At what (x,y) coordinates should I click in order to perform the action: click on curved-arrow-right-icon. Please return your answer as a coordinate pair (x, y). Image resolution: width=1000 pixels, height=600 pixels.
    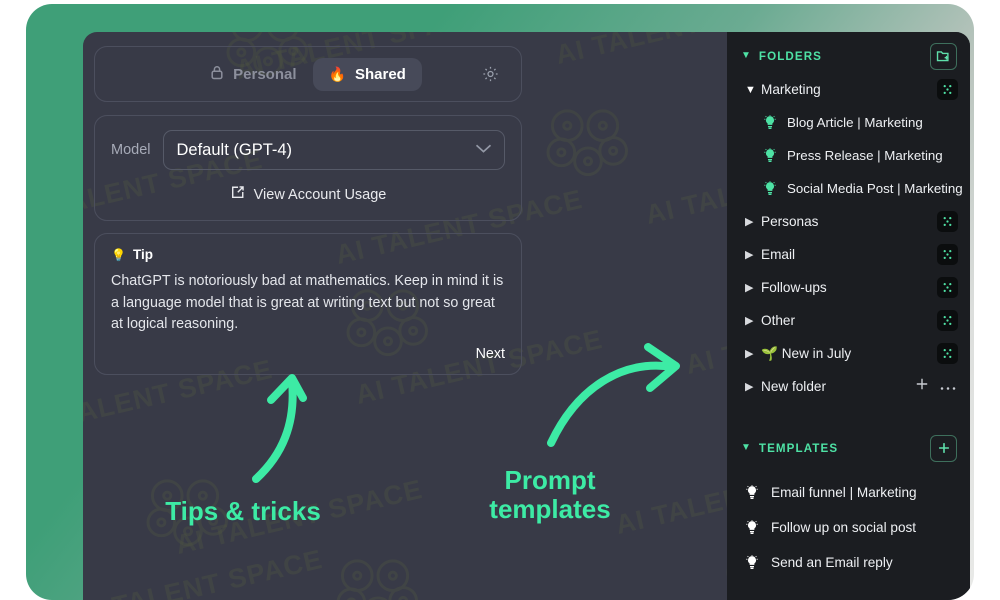
    Looking at the image, I should click on (613, 395).